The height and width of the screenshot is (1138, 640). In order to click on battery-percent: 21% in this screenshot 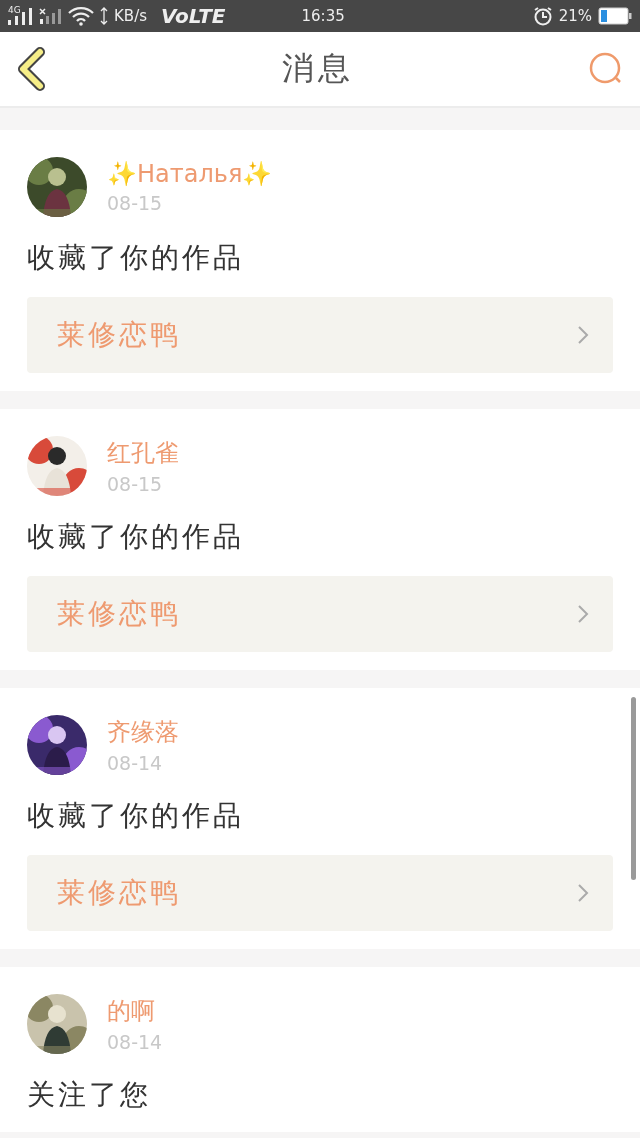, I will do `click(575, 16)`.